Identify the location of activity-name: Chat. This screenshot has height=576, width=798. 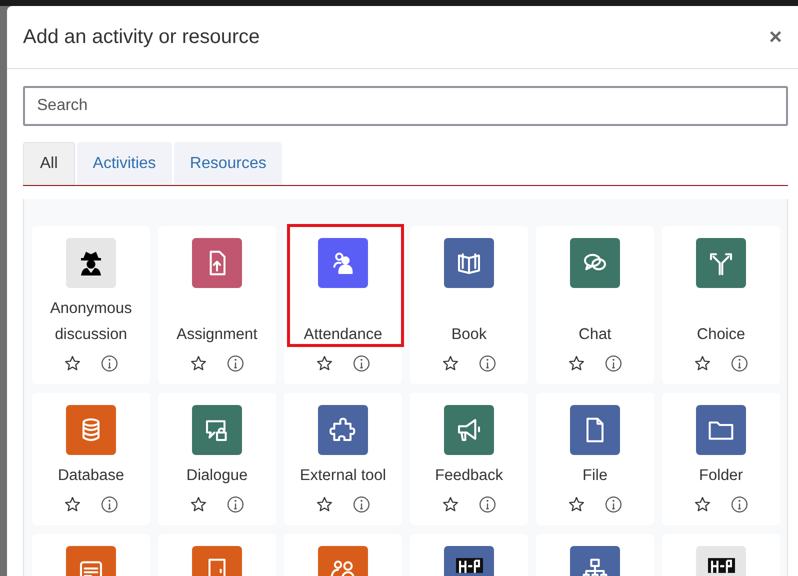
(595, 335).